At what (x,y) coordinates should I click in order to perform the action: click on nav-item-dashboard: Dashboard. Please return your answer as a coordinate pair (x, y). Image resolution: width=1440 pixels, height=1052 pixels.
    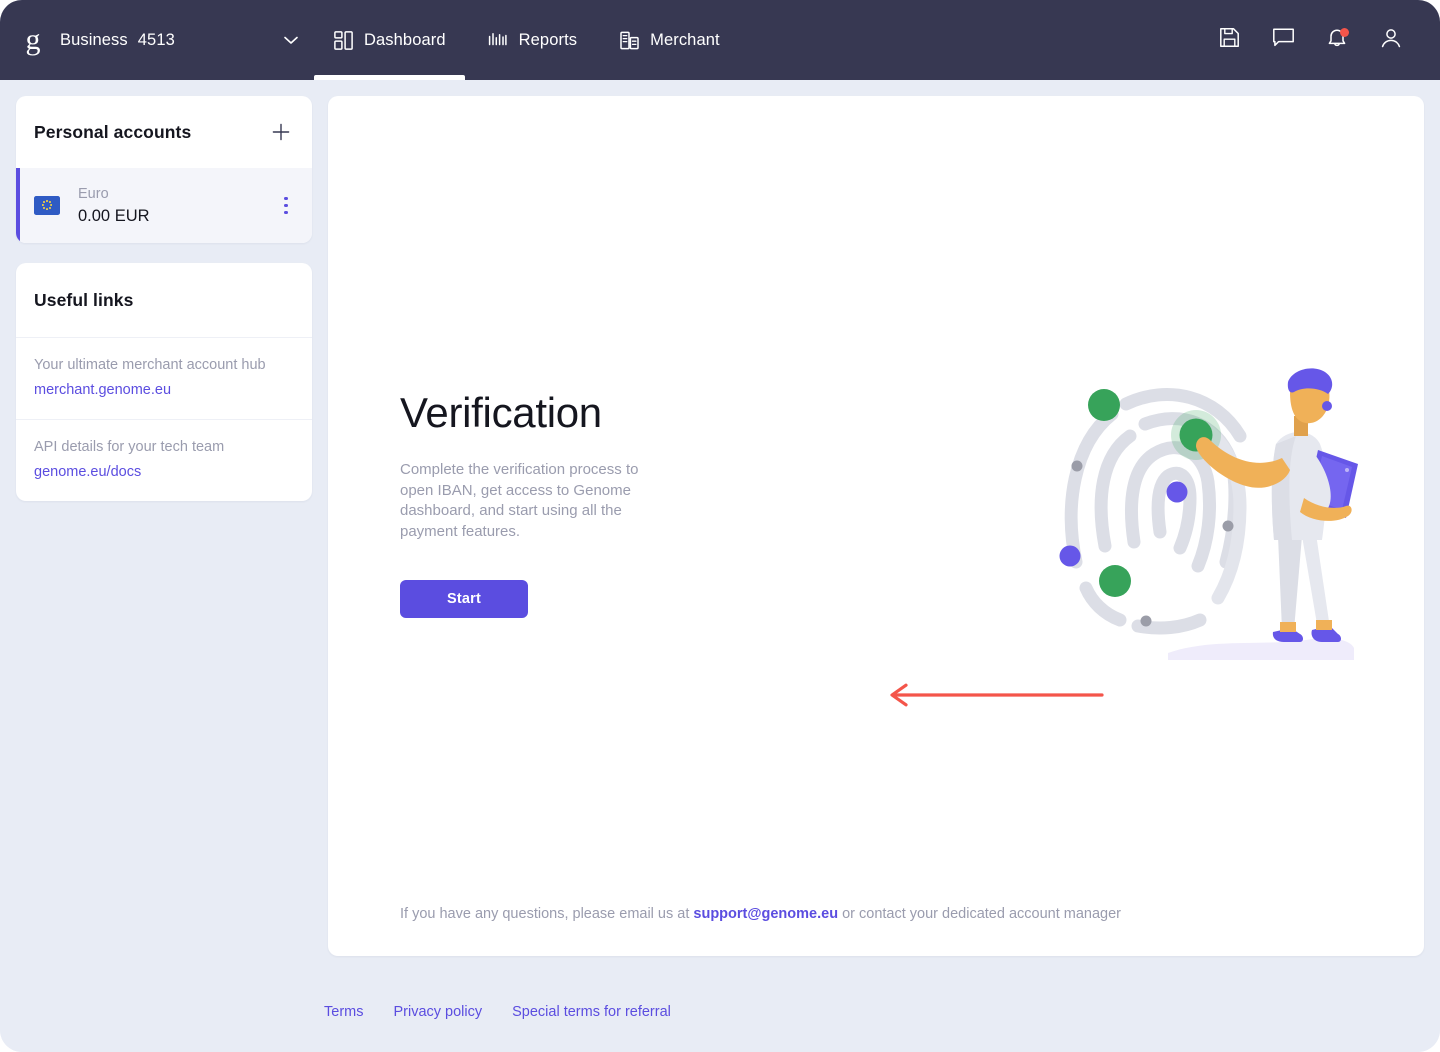
    Looking at the image, I should click on (389, 40).